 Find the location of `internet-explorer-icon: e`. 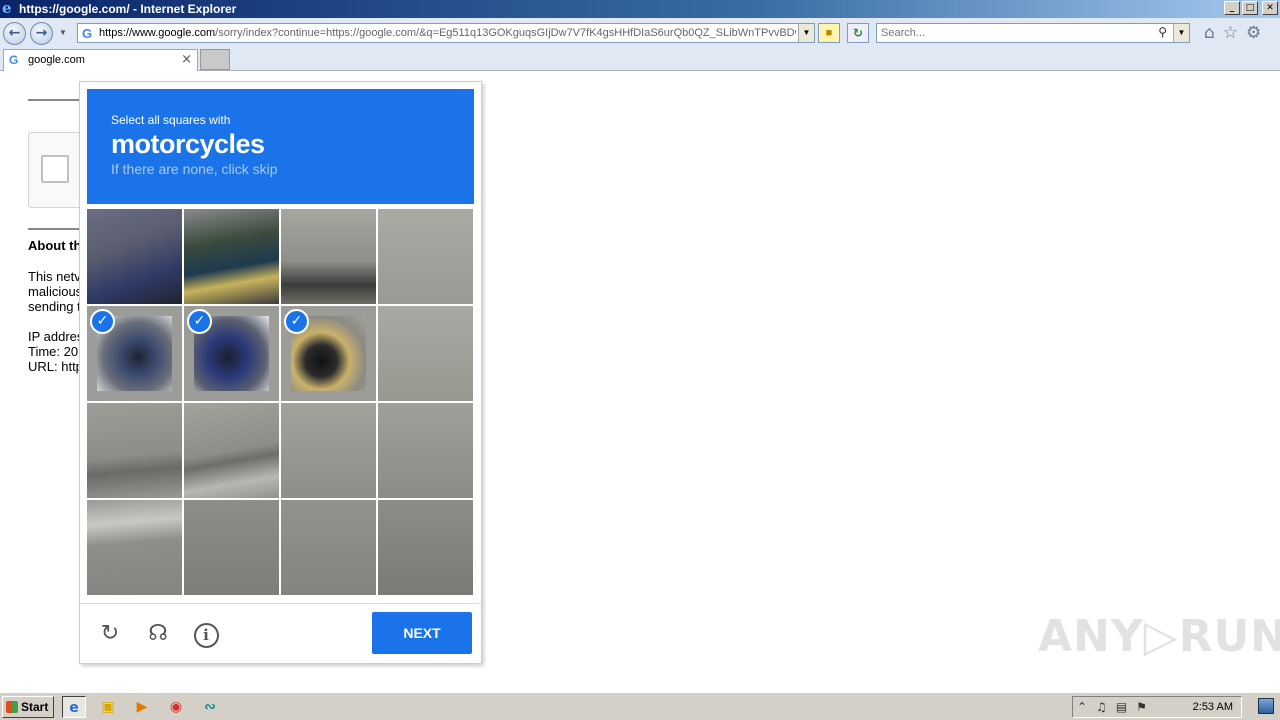

internet-explorer-icon: e is located at coordinates (74, 707).